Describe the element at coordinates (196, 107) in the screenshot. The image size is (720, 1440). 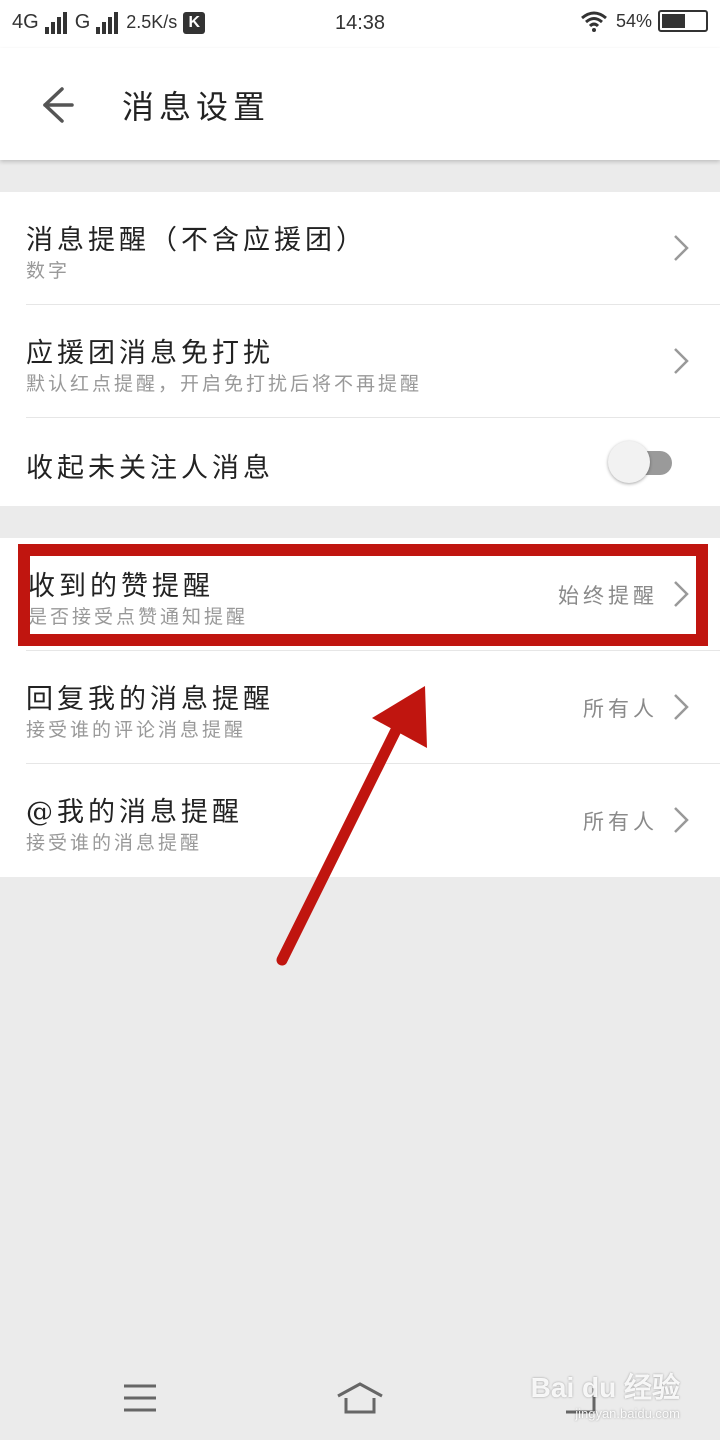
I see `page-title: 消息设置` at that location.